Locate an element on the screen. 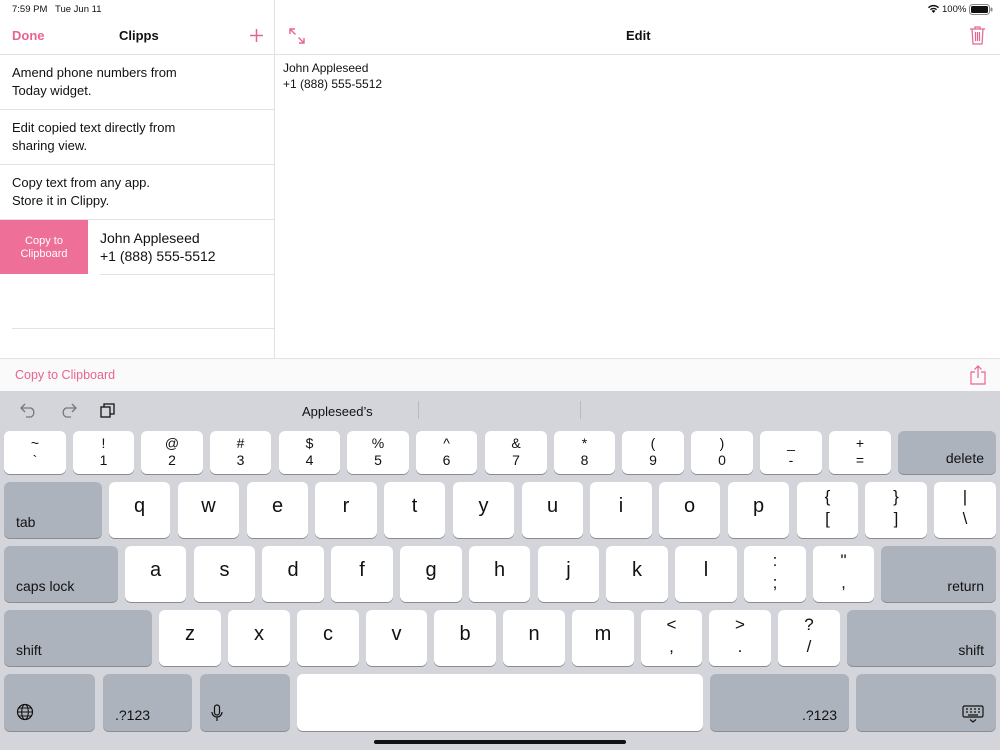 Image resolution: width=1000 pixels, height=750 pixels. status-bar: 7:59 PM Tue Jun 11 100% is located at coordinates (500, 9).